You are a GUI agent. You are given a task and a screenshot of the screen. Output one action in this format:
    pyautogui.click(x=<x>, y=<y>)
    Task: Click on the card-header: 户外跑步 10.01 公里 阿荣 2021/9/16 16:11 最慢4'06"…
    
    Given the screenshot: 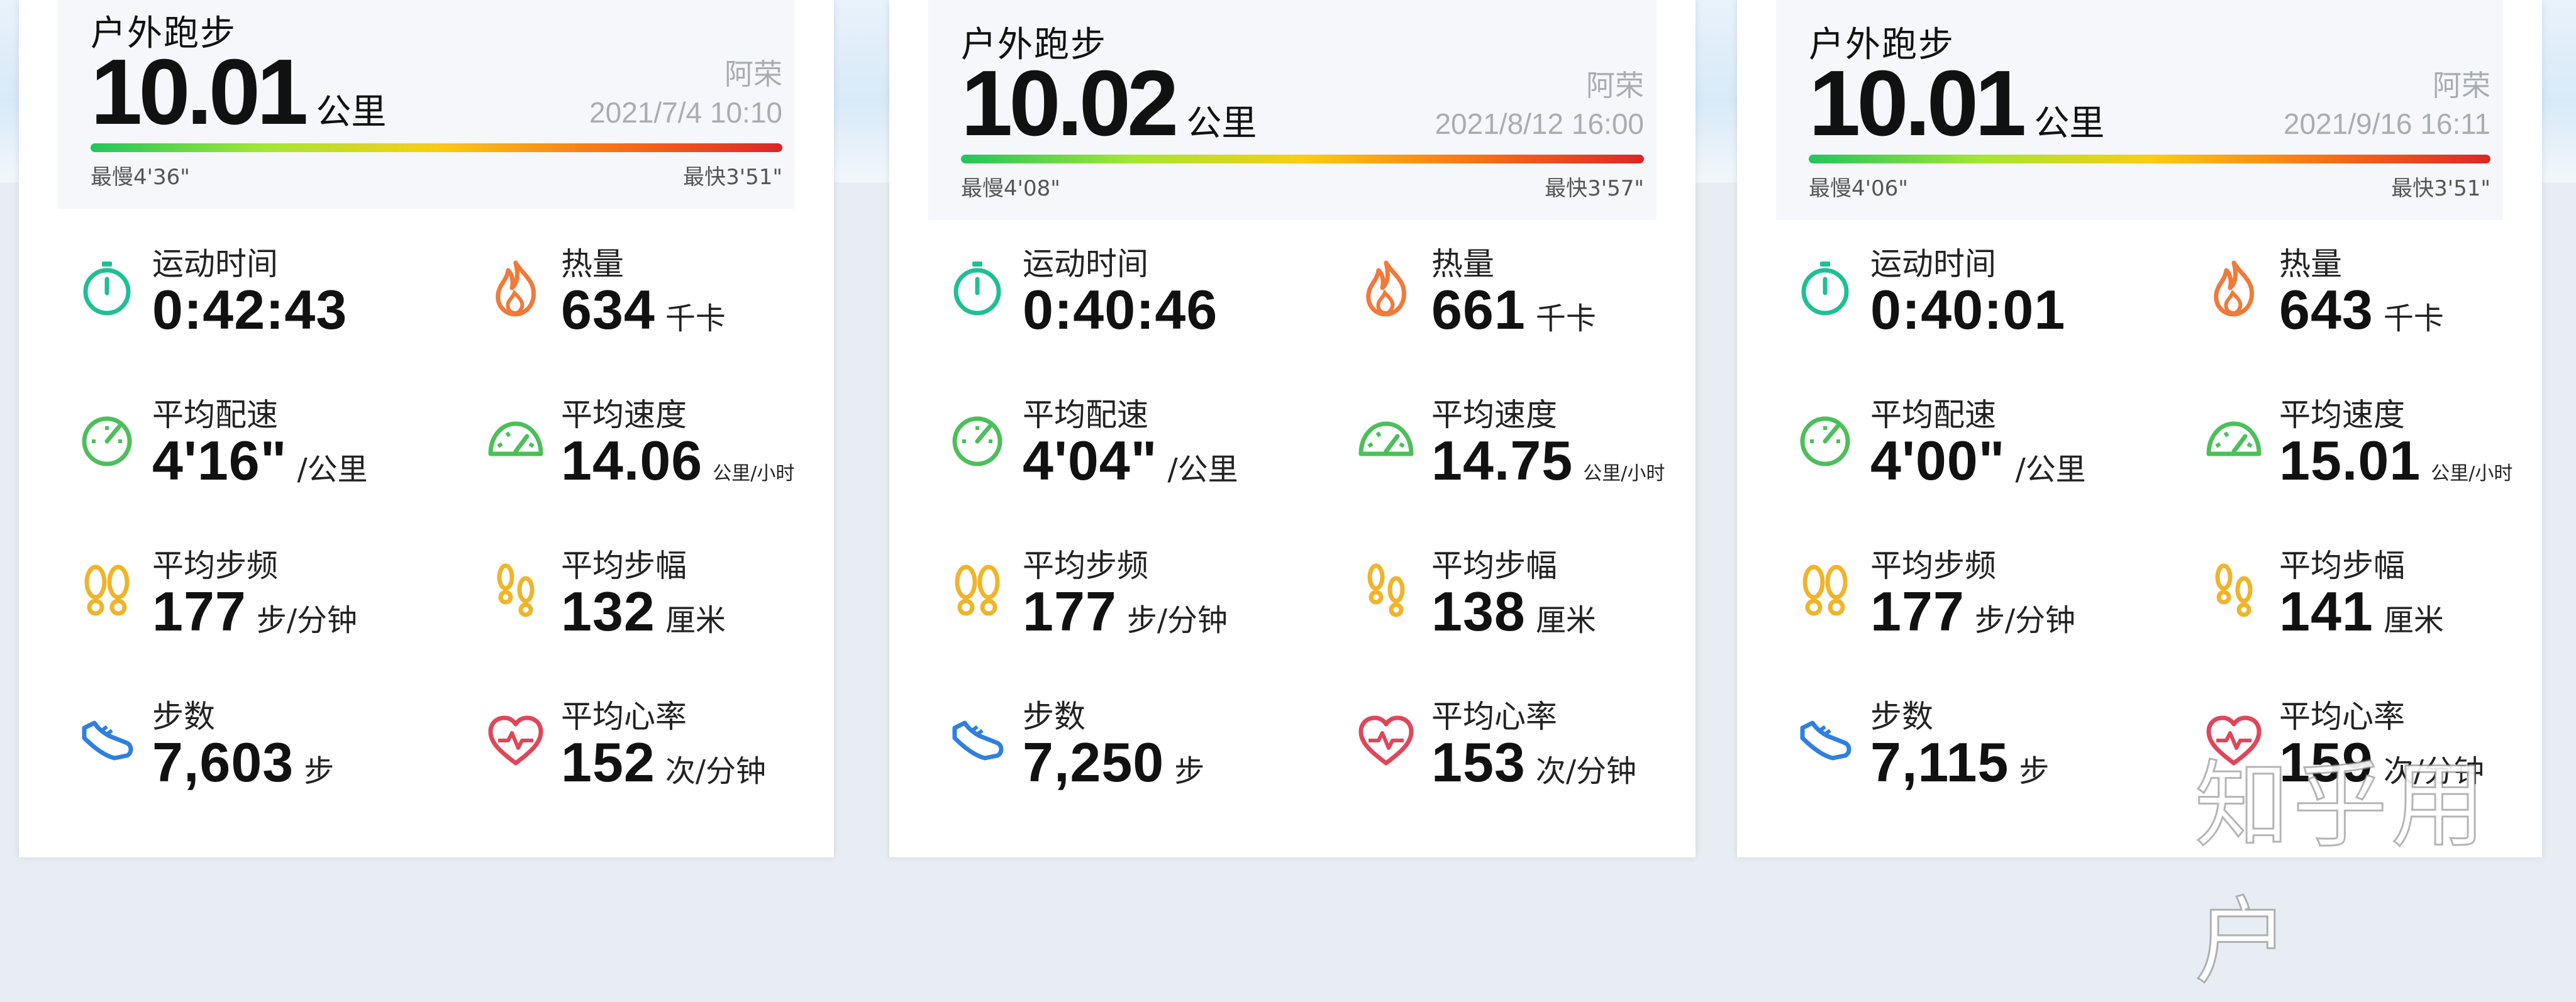 What is the action you would take?
    pyautogui.click(x=2139, y=110)
    